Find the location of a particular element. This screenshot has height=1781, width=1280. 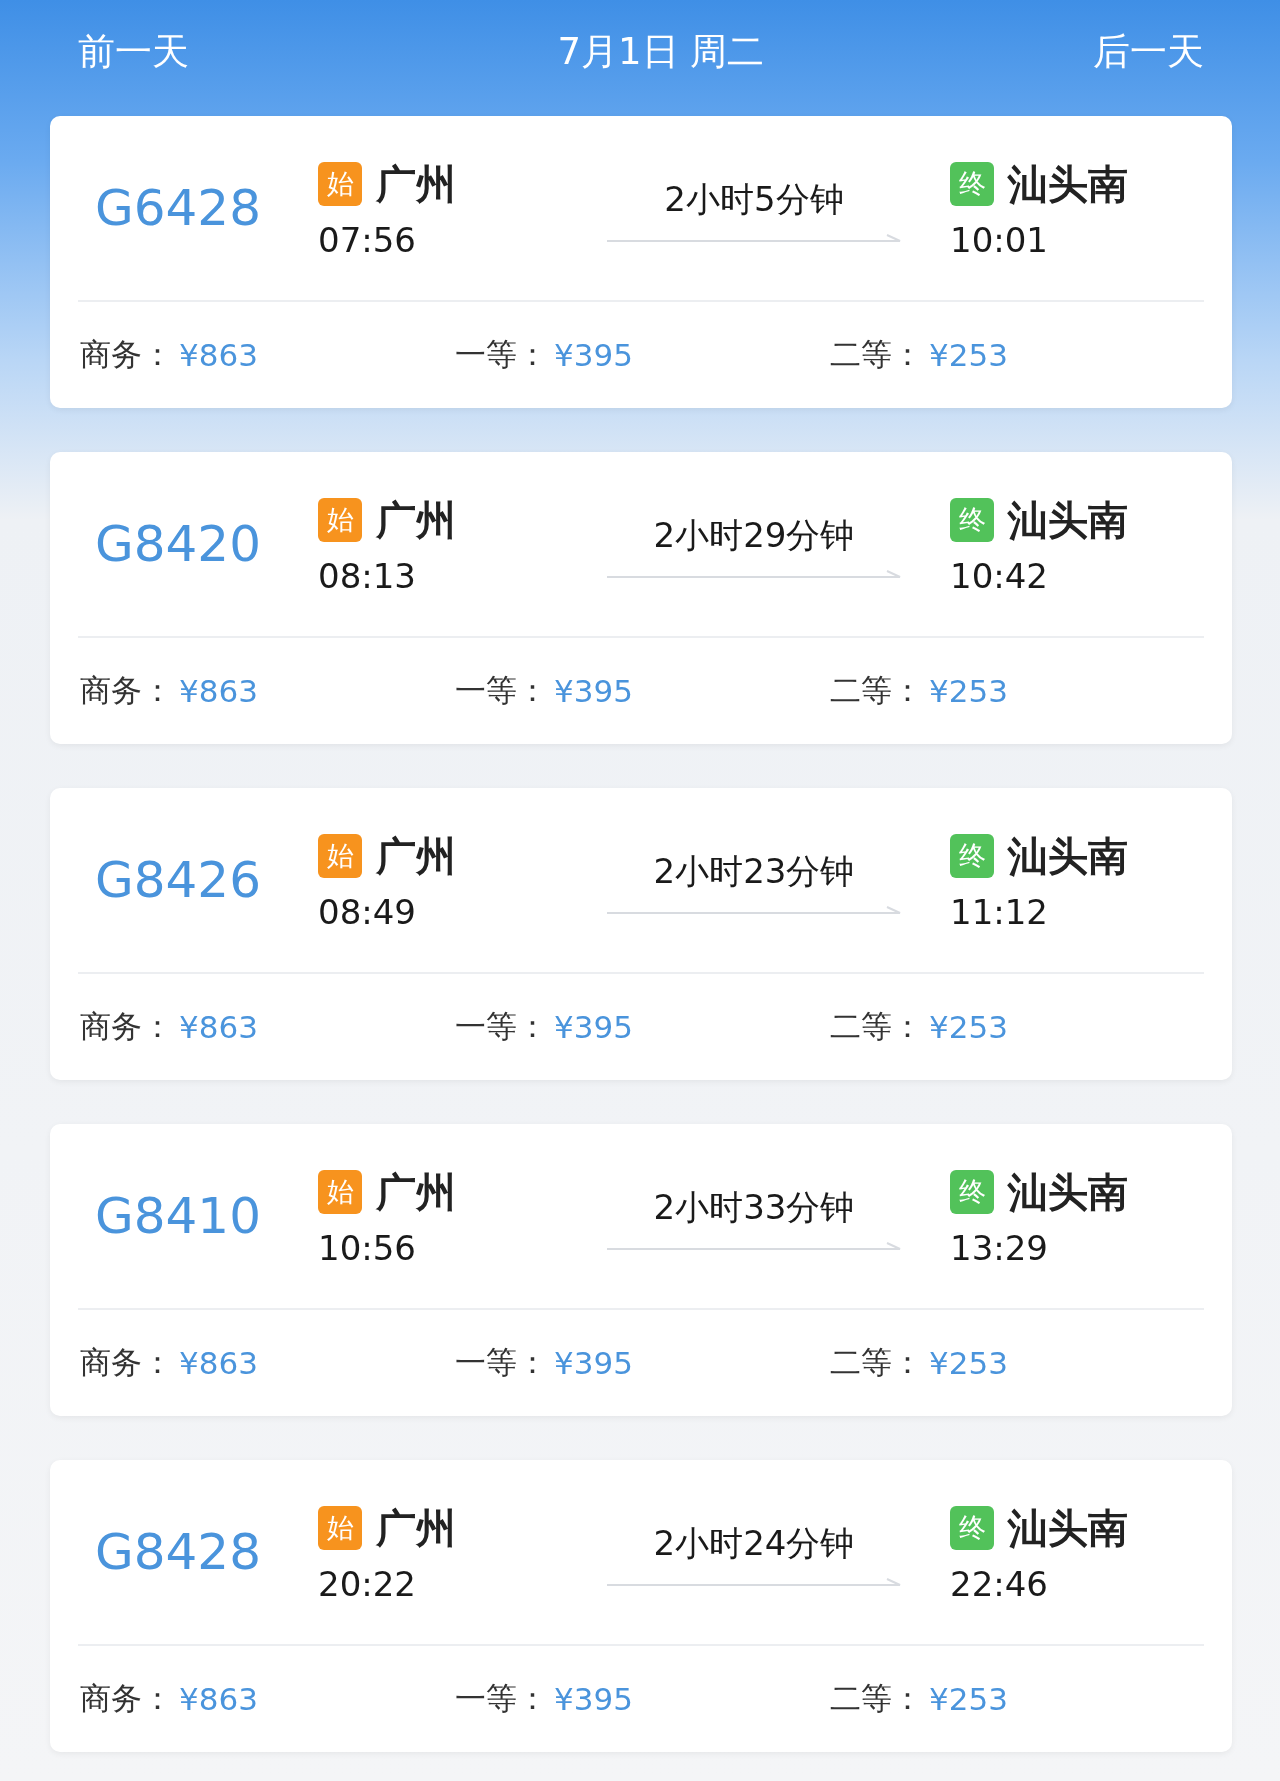

train-number: G8410 is located at coordinates (178, 1216).